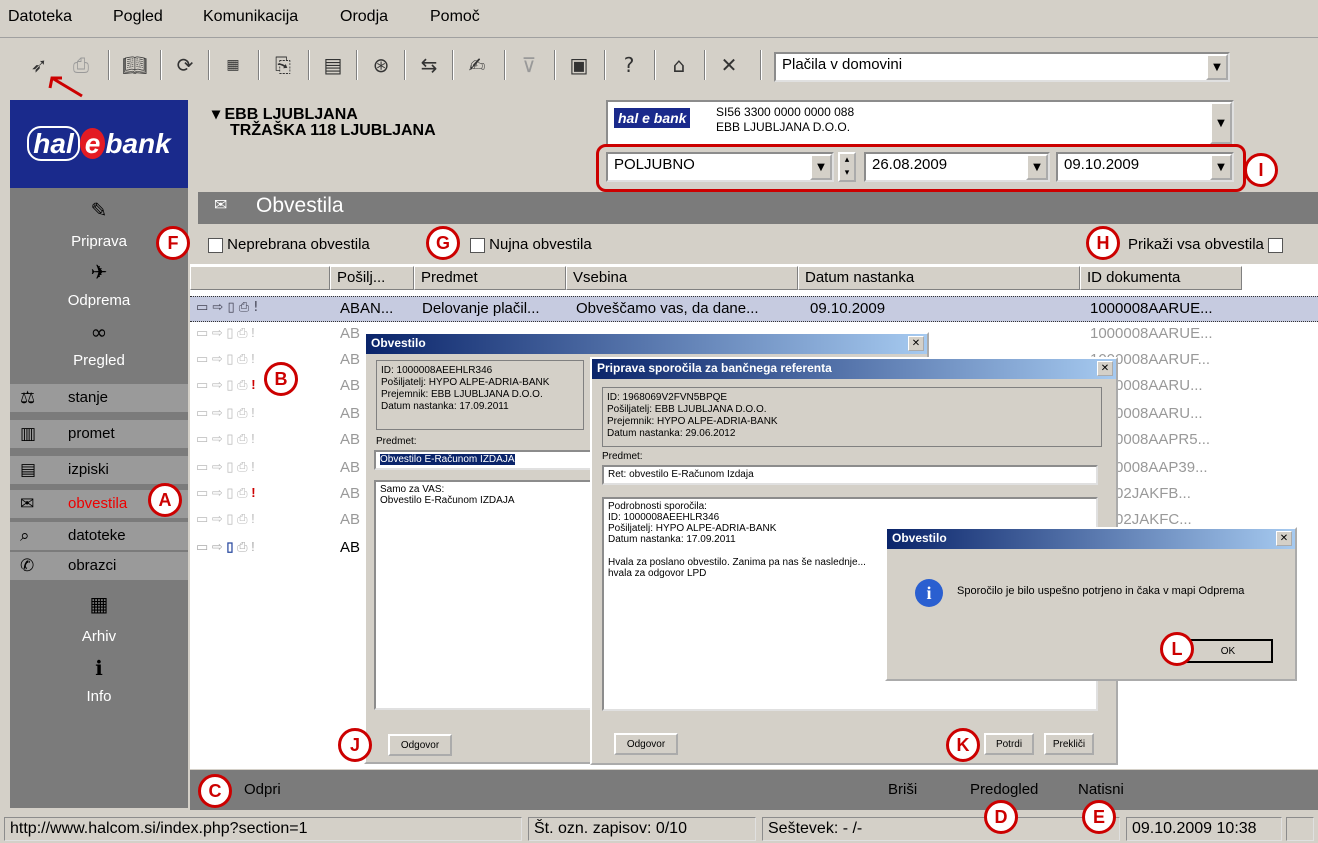  What do you see at coordinates (529, 65) in the screenshot?
I see `filter-icon: ⊽` at bounding box center [529, 65].